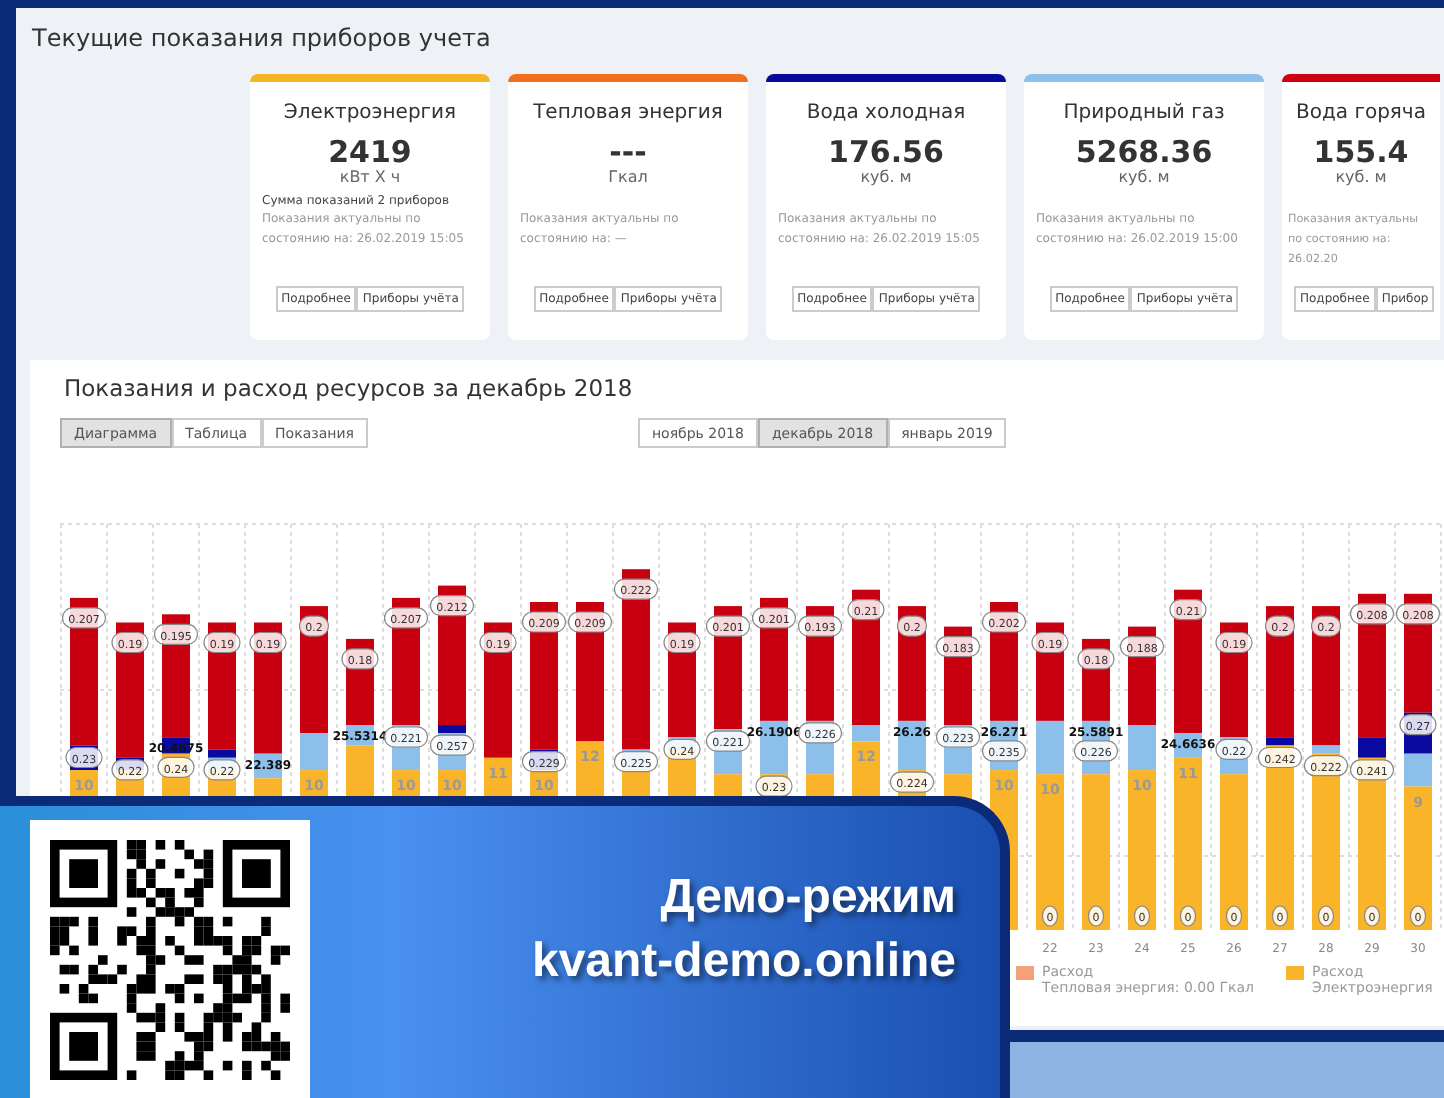  Describe the element at coordinates (886, 113) in the screenshot. I see `card-title: Вода холодная` at that location.